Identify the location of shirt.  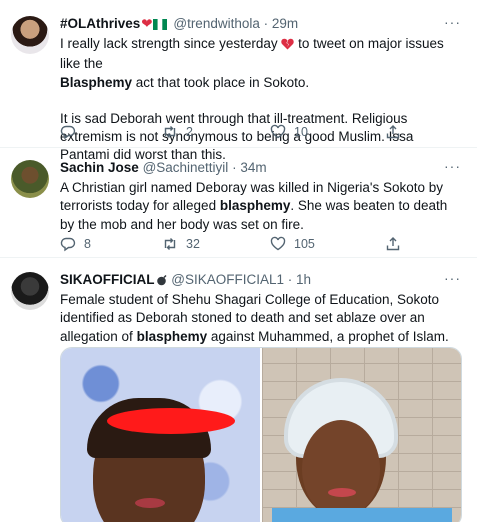
(362, 515).